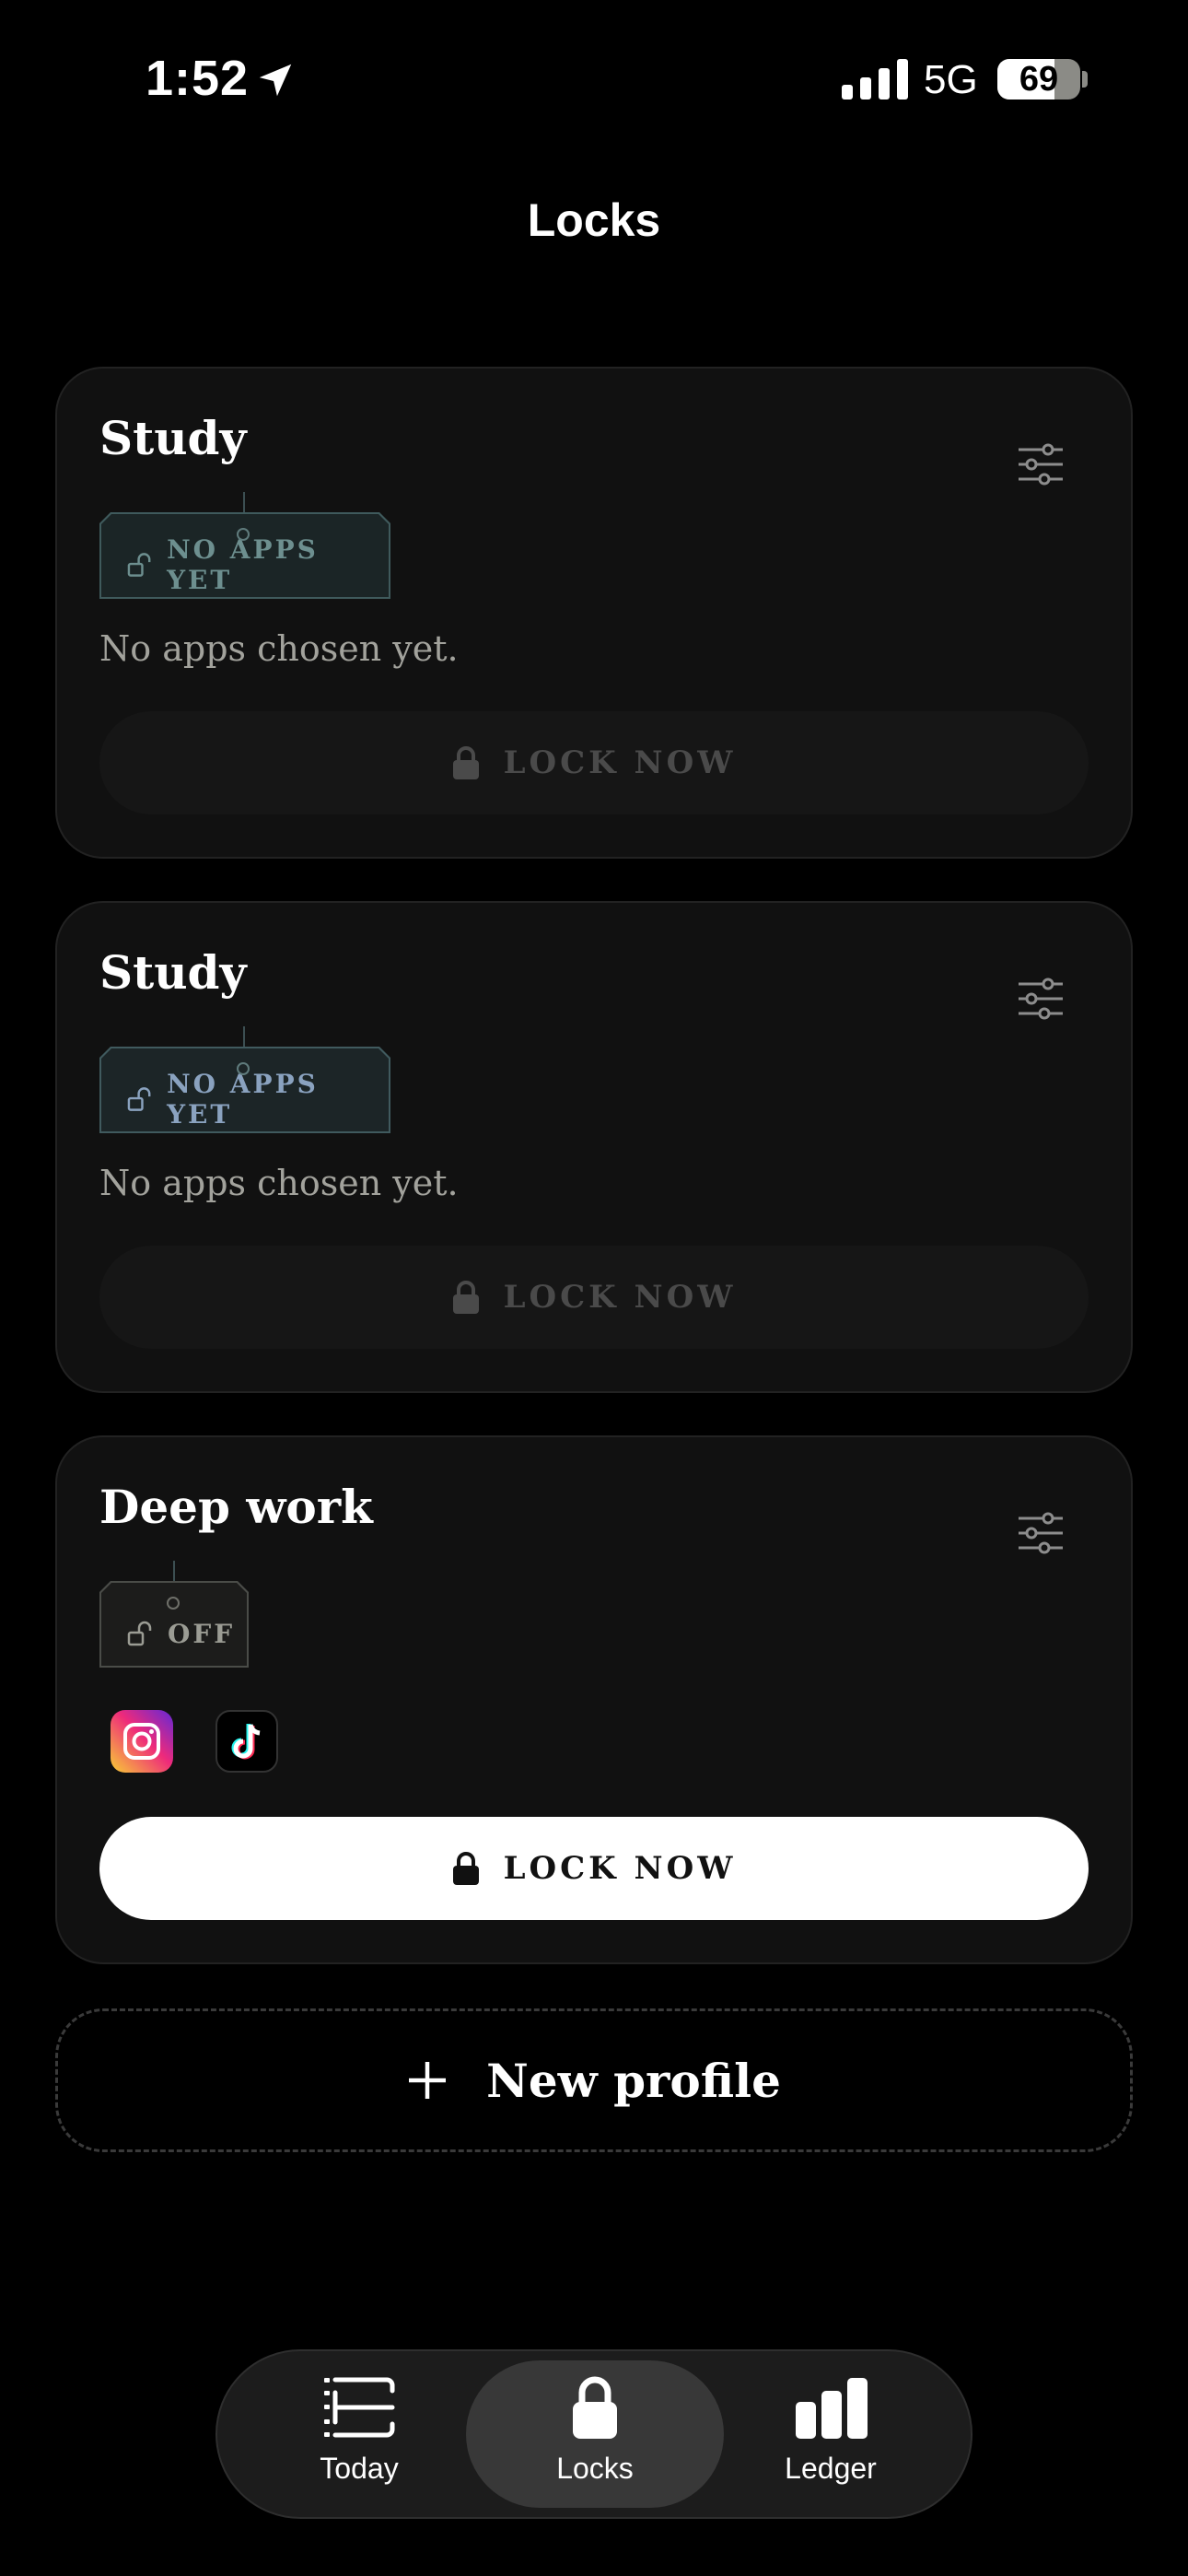 This screenshot has height=2576, width=1188. What do you see at coordinates (951, 79) in the screenshot?
I see `network-type: 5G` at bounding box center [951, 79].